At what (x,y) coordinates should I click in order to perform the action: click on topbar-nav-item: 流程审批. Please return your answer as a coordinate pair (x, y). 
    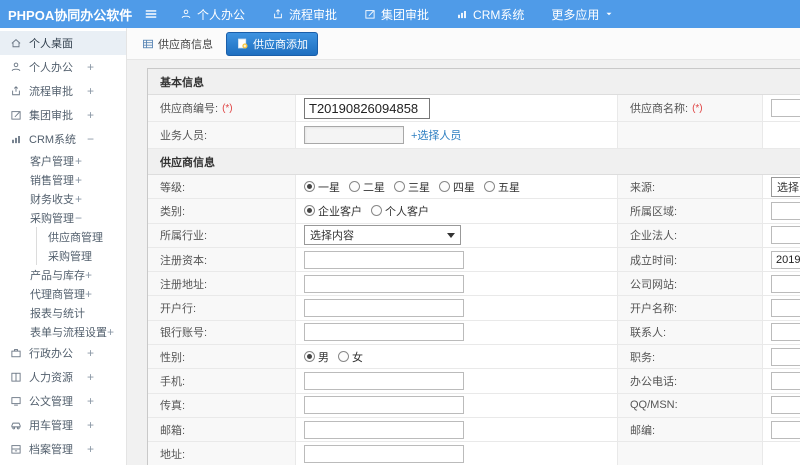
    Looking at the image, I should click on (304, 14).